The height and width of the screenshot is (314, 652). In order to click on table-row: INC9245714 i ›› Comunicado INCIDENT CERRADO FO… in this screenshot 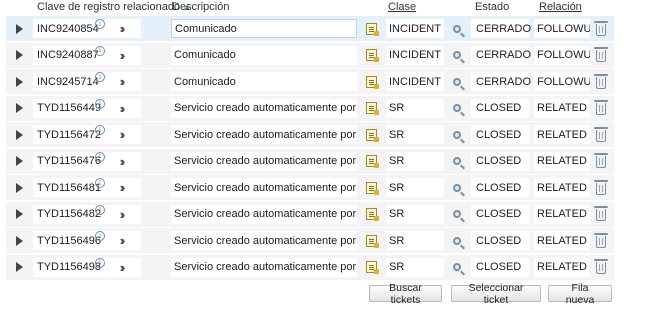, I will do `click(310, 81)`.